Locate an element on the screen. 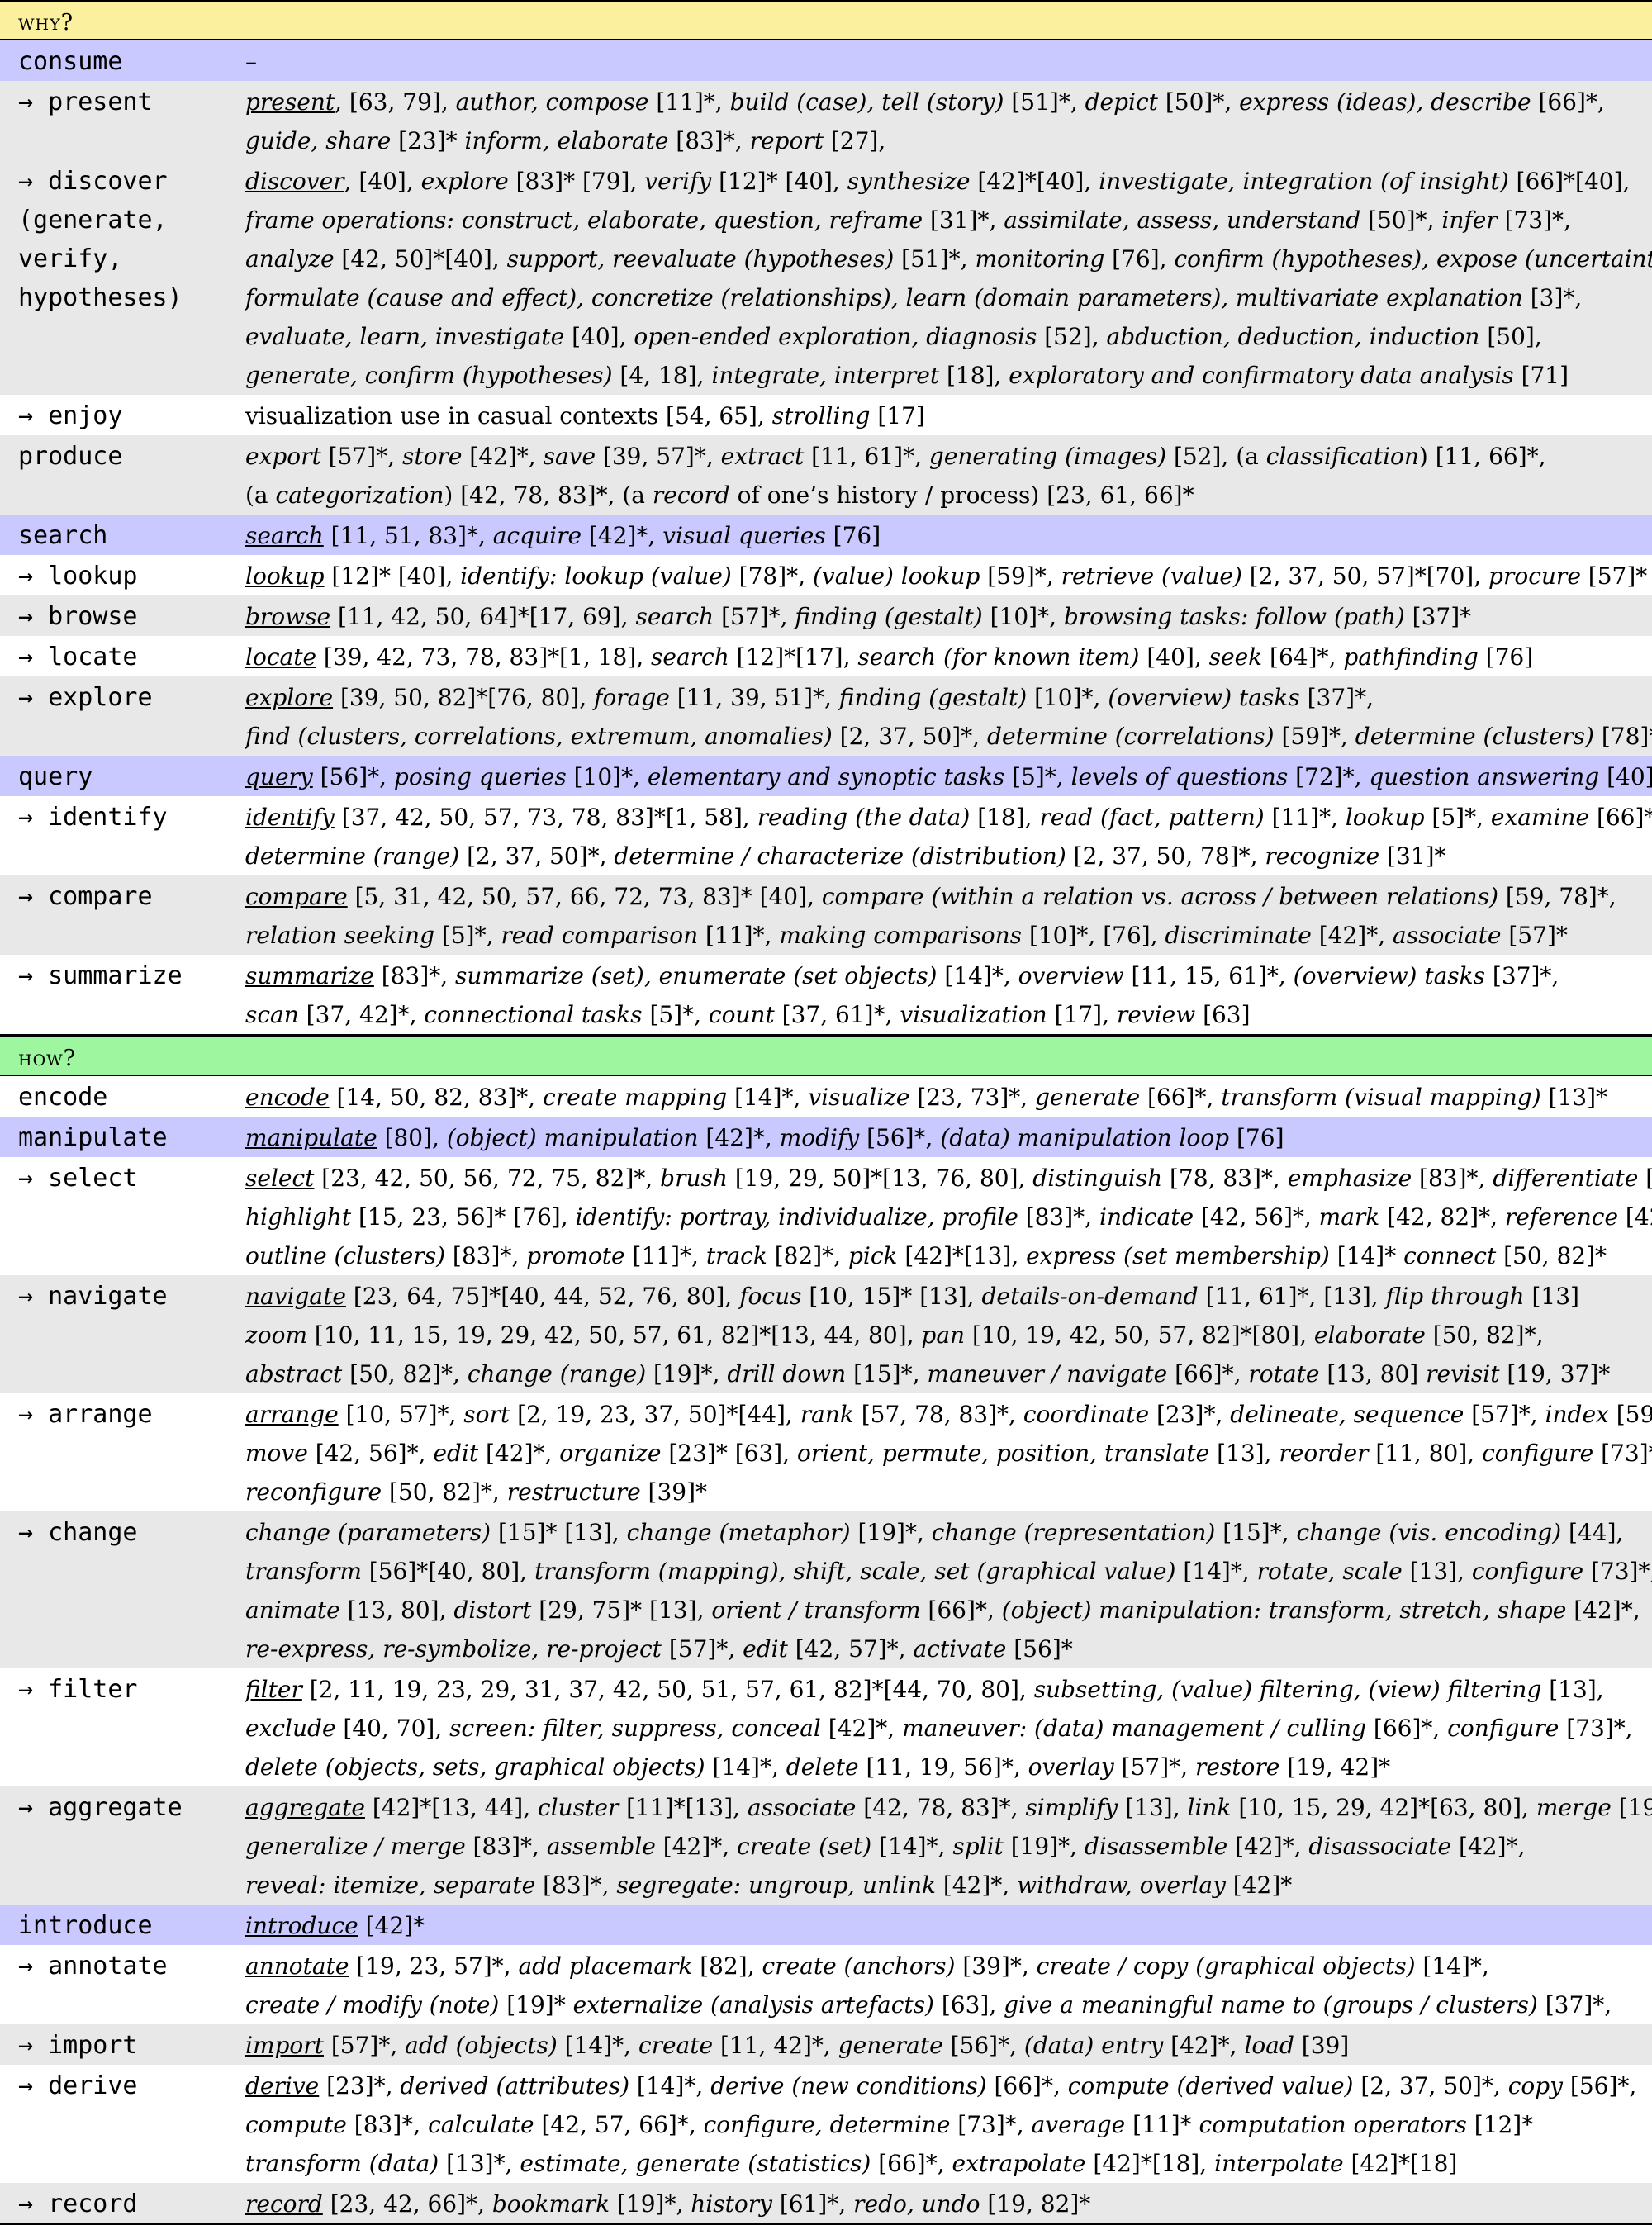  description-segment: read comparison is located at coordinates (600, 936).